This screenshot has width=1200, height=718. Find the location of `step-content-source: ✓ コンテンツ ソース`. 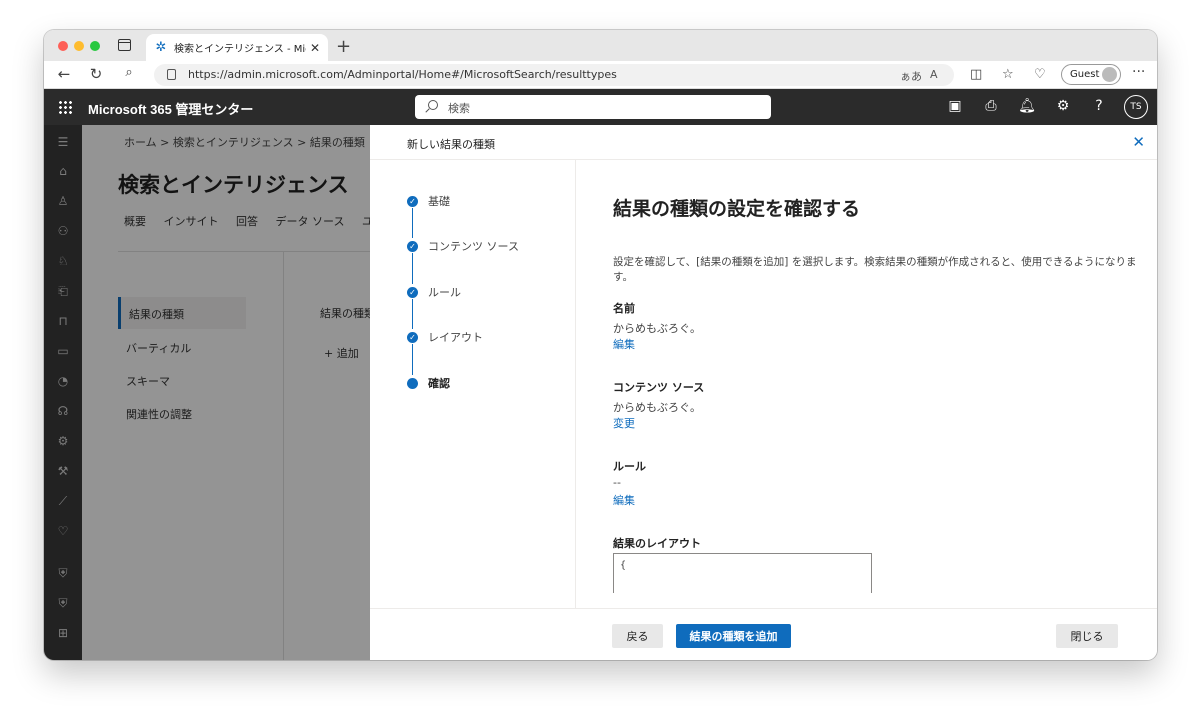

step-content-source: ✓ コンテンツ ソース is located at coordinates (463, 246).